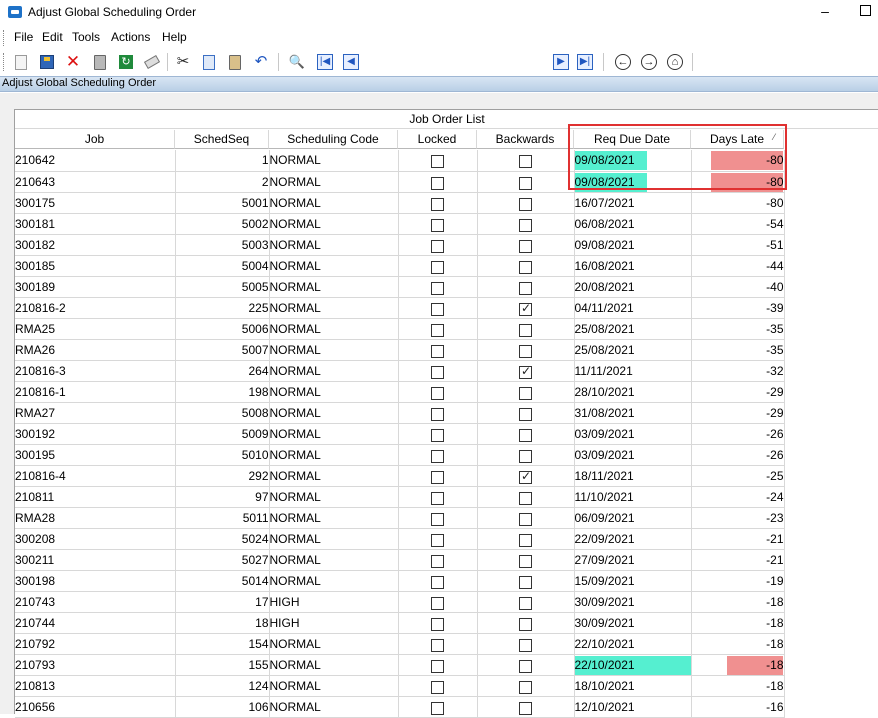 The width and height of the screenshot is (878, 718). What do you see at coordinates (222, 539) in the screenshot?
I see `cell-schedseq: 5024` at bounding box center [222, 539].